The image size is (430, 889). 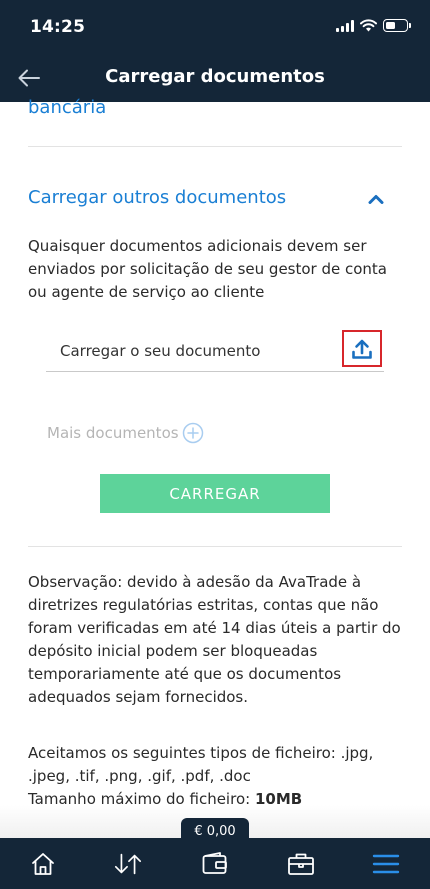 I want to click on wallet-icon, so click(x=214, y=863).